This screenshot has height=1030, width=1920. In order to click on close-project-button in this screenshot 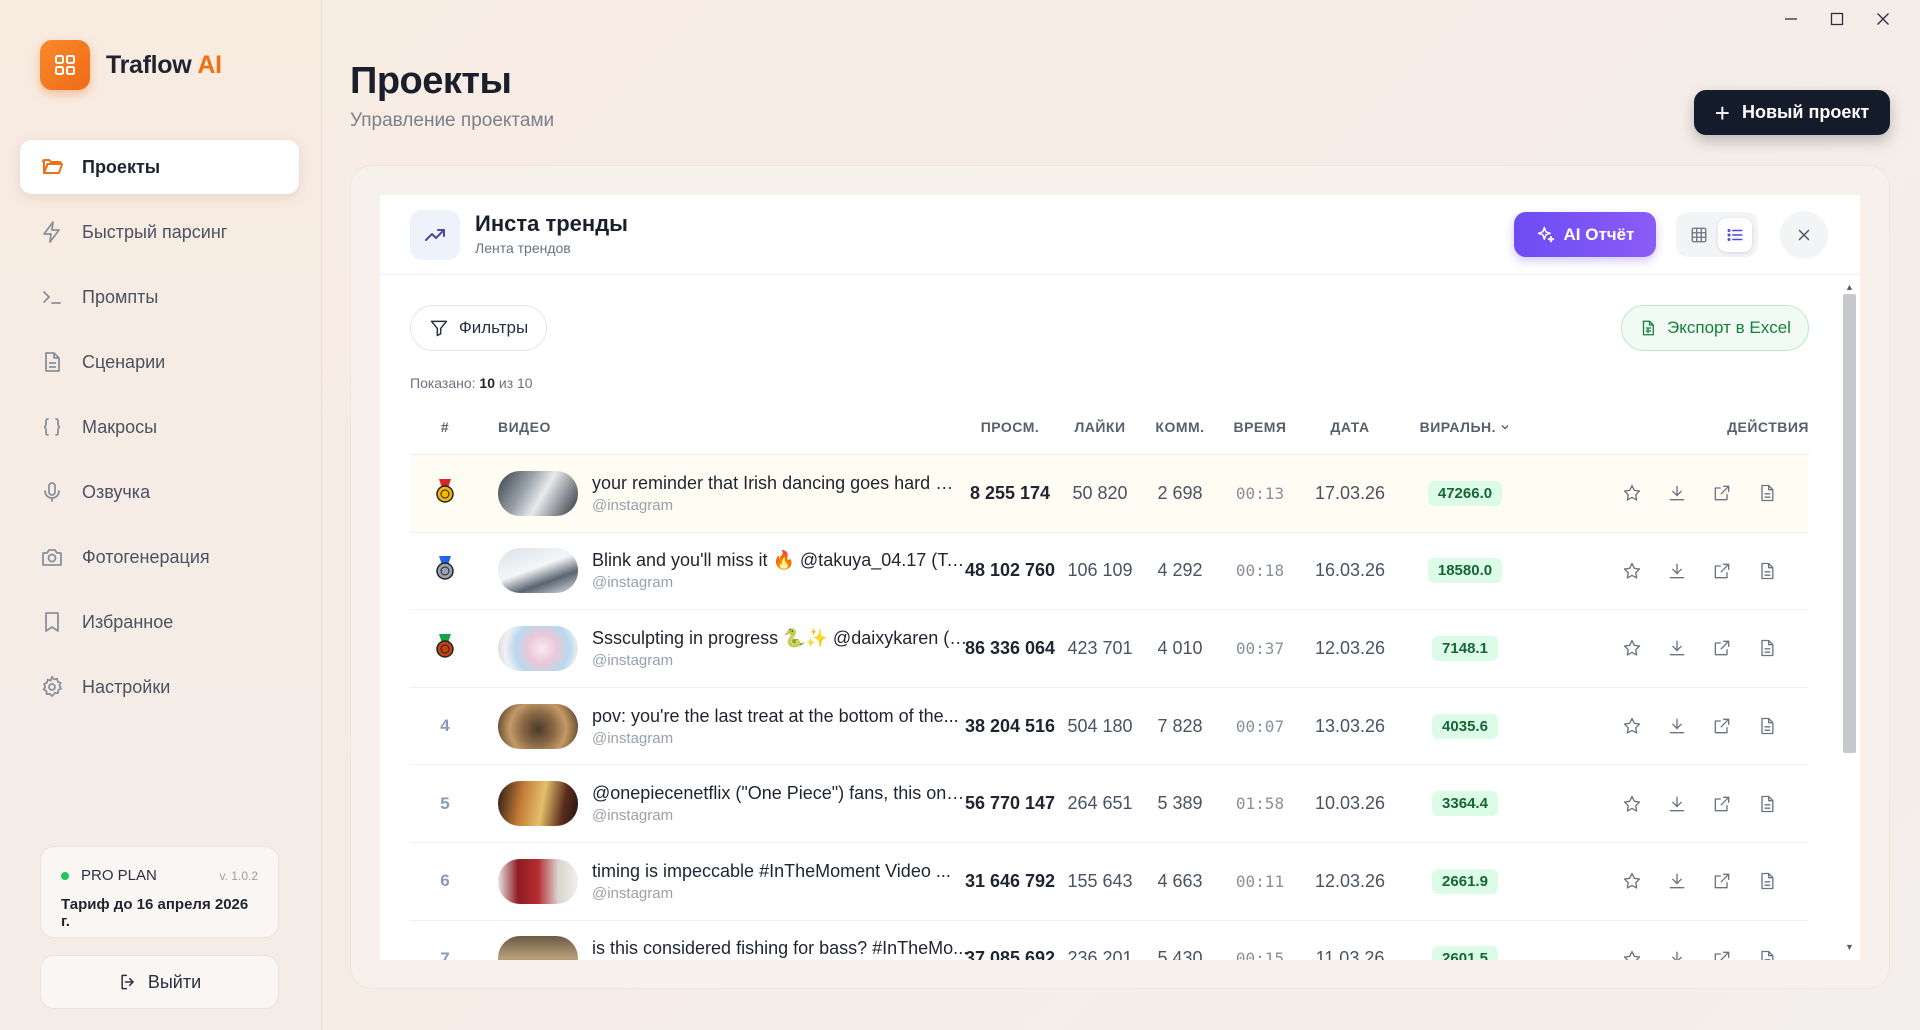, I will do `click(1804, 235)`.